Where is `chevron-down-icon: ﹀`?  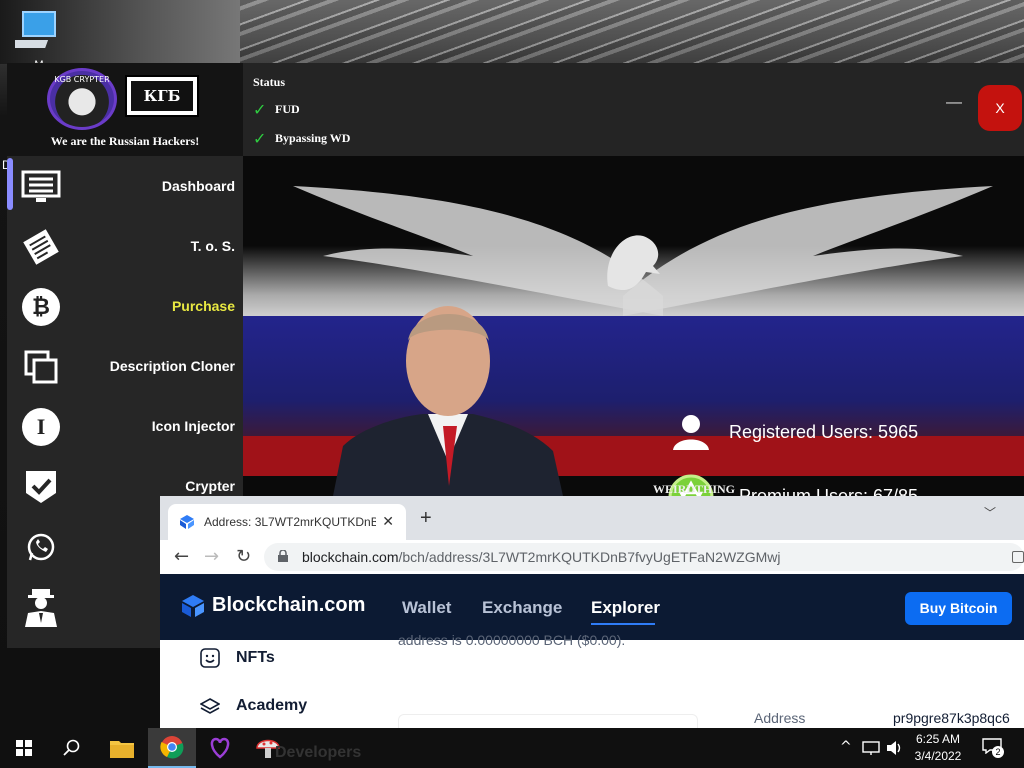 chevron-down-icon: ﹀ is located at coordinates (990, 512).